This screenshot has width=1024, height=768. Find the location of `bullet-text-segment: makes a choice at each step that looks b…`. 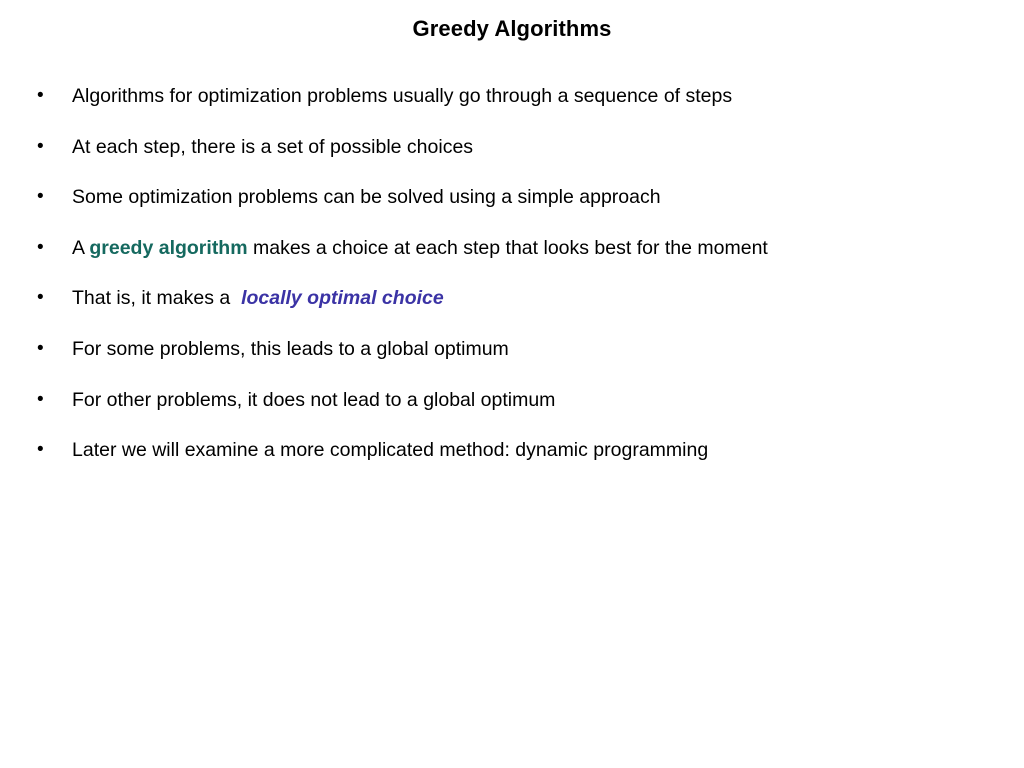

bullet-text-segment: makes a choice at each step that looks b… is located at coordinates (507, 247).